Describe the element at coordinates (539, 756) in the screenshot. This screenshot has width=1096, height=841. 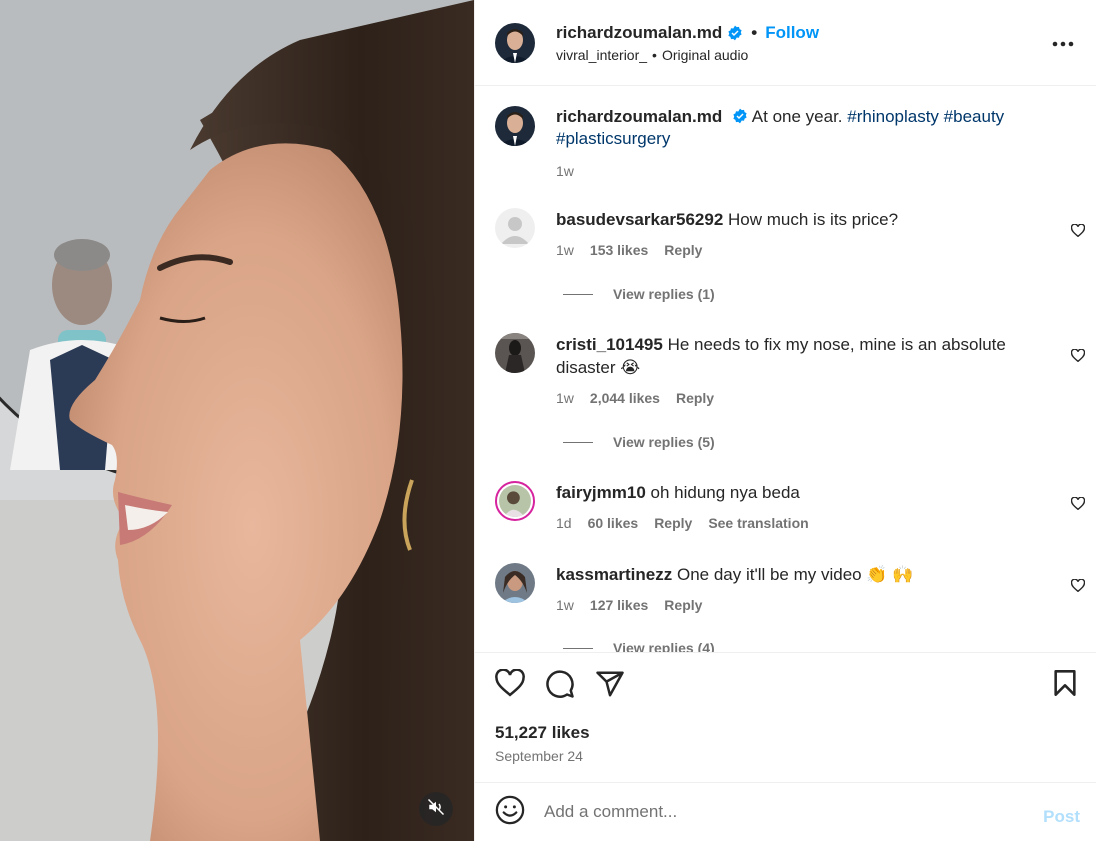
I see `post-date: September 24` at that location.